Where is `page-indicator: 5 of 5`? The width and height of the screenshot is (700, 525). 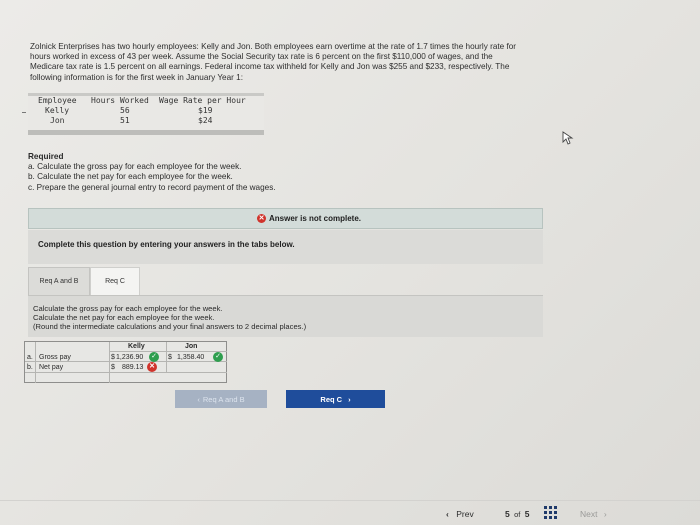
page-indicator: 5 of 5 is located at coordinates (517, 514).